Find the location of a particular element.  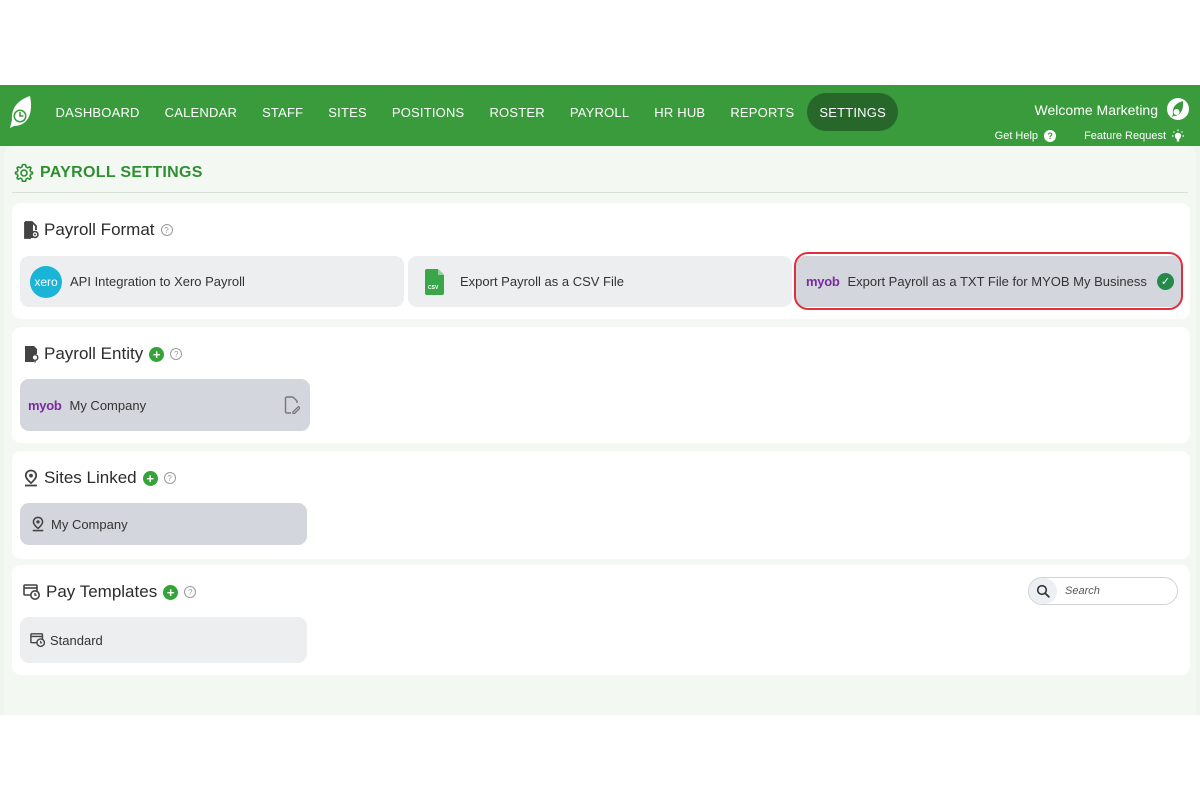

xero-logo-icon: xero is located at coordinates (46, 281).